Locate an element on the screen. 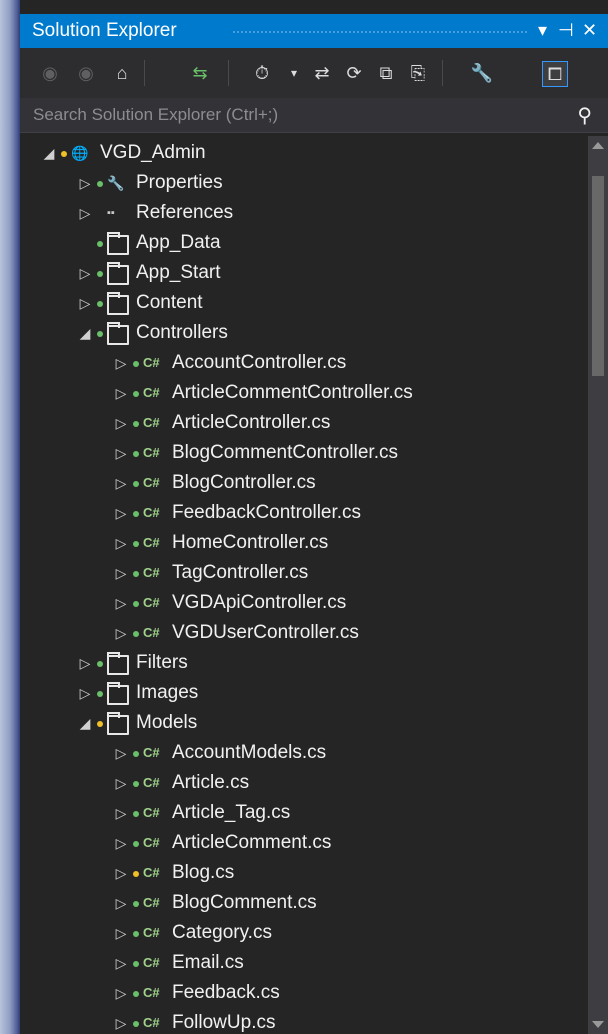  sync-icon: ⇄ is located at coordinates (322, 73).